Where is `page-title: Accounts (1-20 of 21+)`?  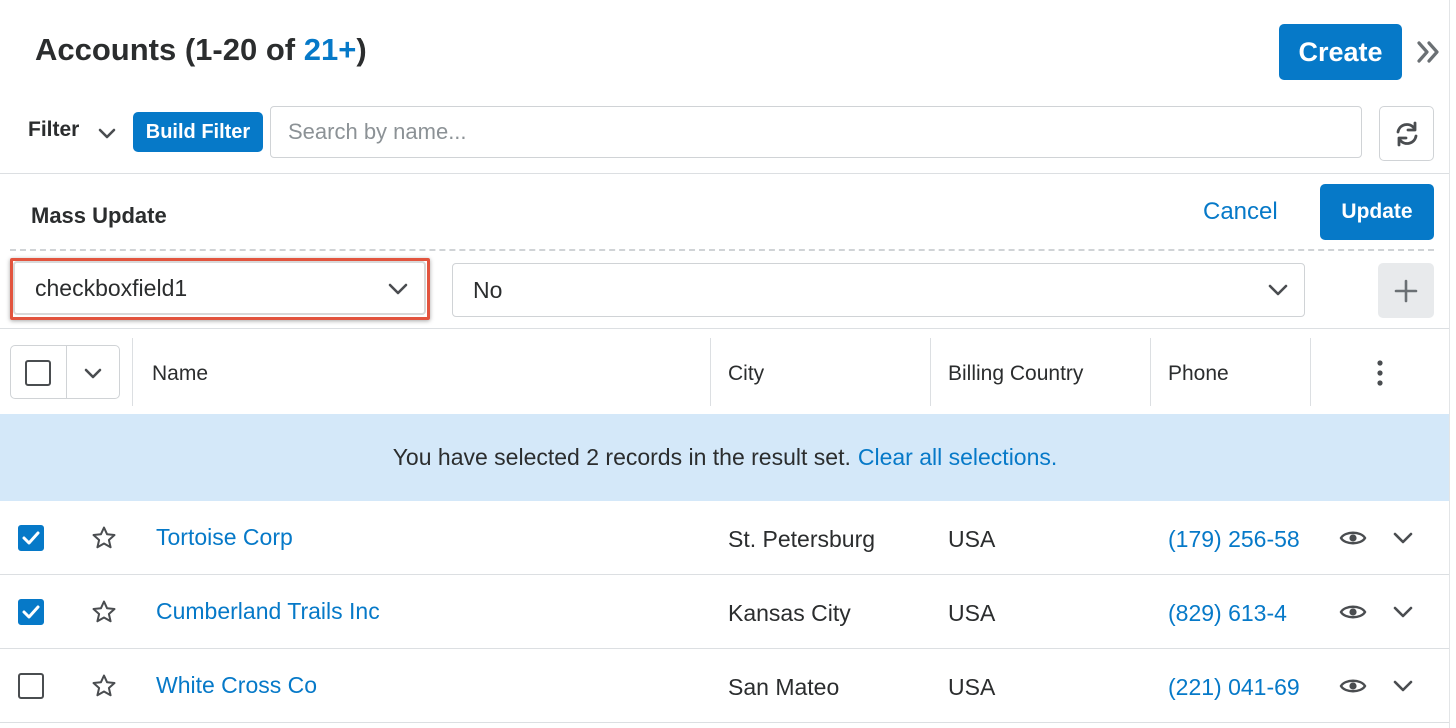 page-title: Accounts (1-20 of 21+) is located at coordinates (201, 50).